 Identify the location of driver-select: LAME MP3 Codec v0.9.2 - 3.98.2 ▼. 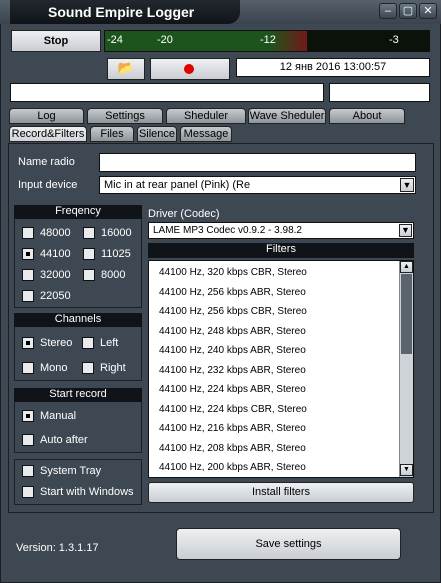
(281, 230).